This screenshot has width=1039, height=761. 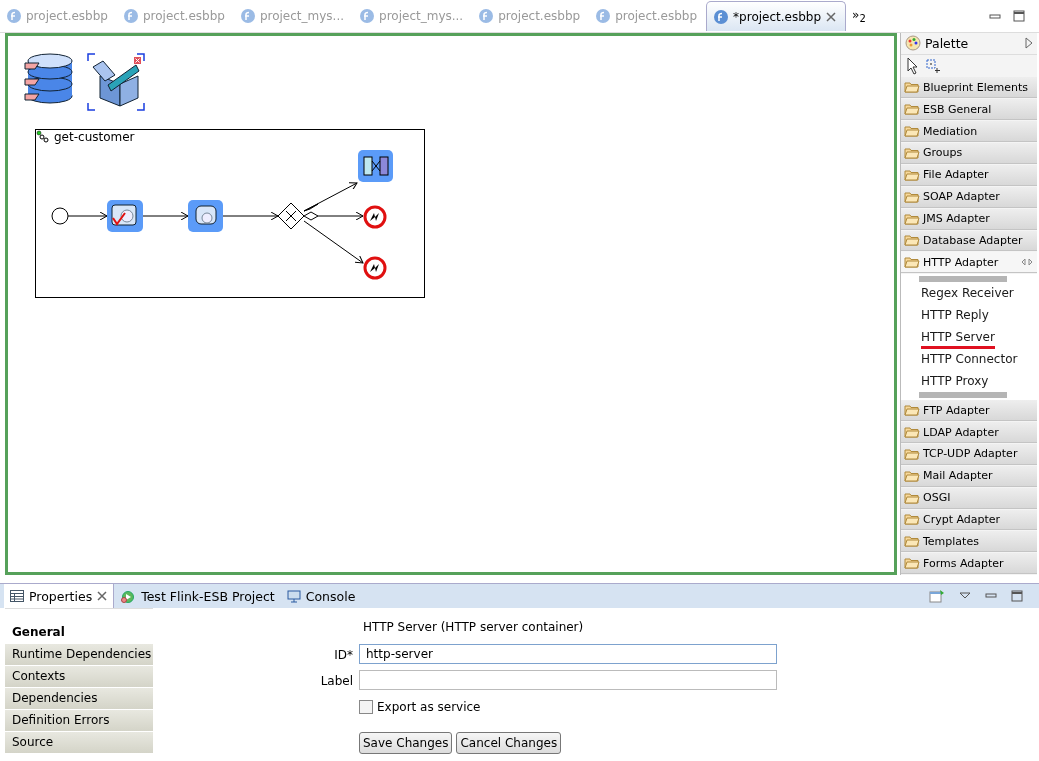 I want to click on action-button: Save Changes, so click(x=406, y=743).